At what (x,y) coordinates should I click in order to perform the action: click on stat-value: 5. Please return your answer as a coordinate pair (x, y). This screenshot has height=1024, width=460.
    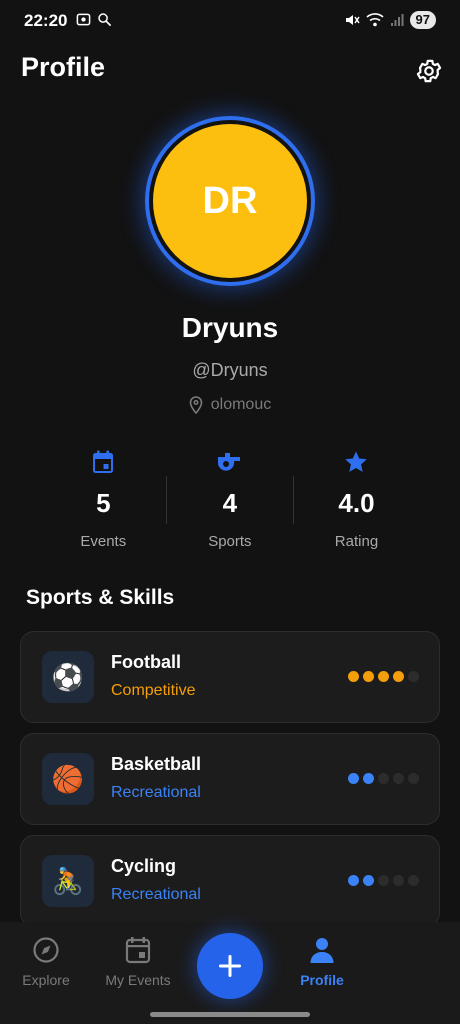
    Looking at the image, I should click on (103, 503).